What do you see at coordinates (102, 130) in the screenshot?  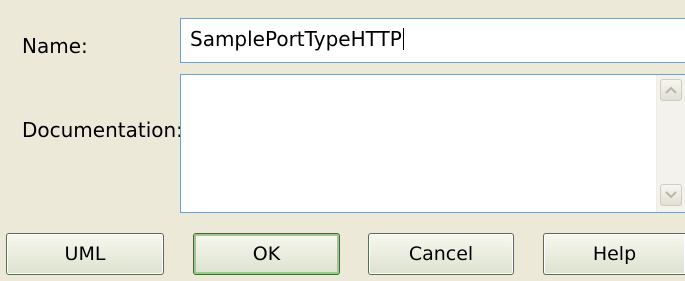 I see `documentation-label: Documentation:` at bounding box center [102, 130].